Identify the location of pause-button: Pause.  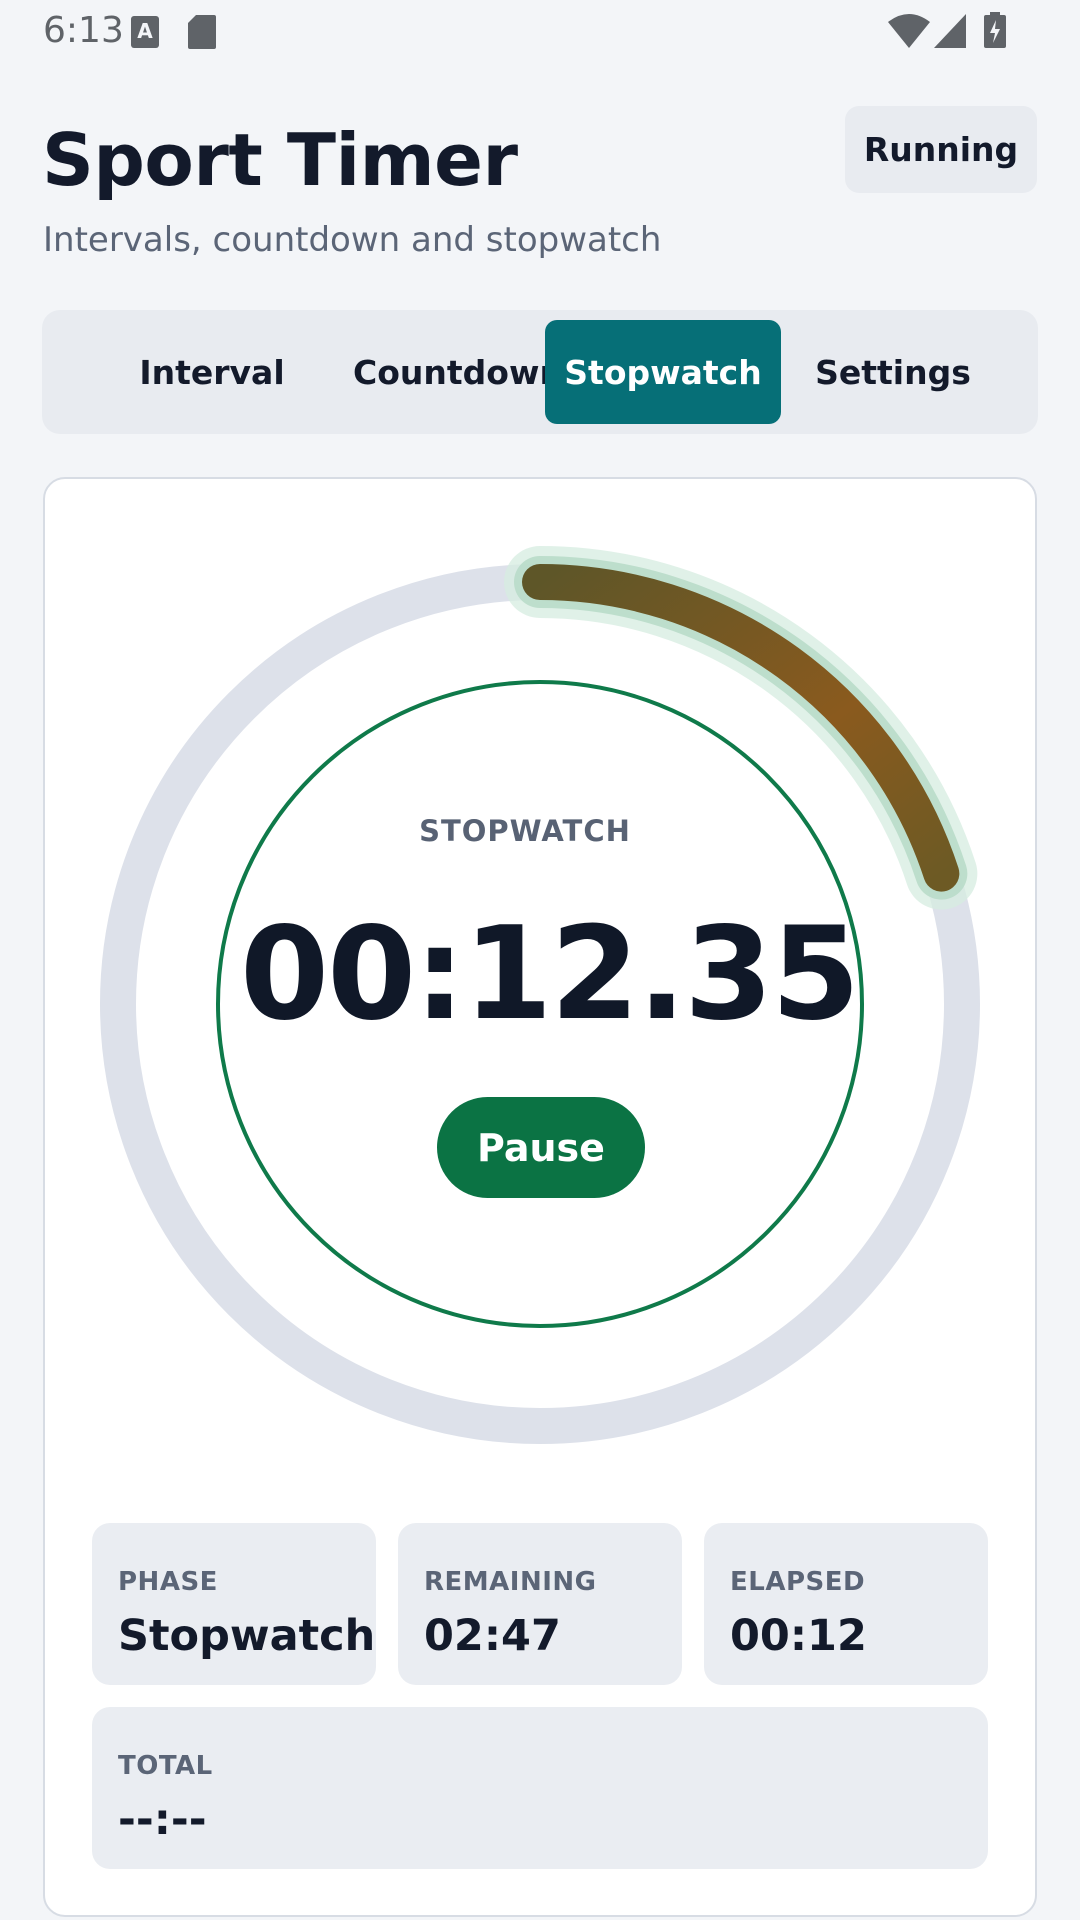
(541, 1147).